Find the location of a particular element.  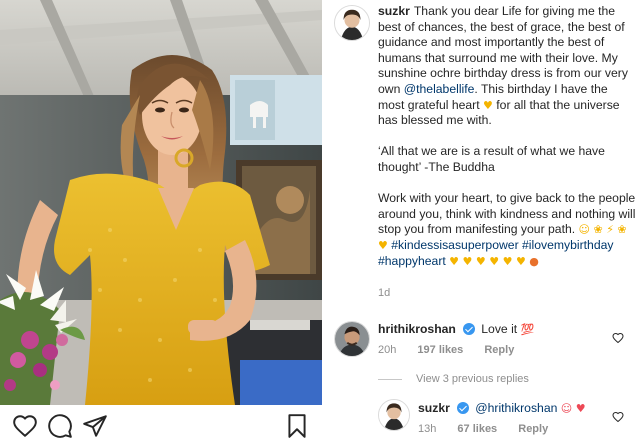

comment-2-emoji: ☺ ♥ is located at coordinates (573, 408).